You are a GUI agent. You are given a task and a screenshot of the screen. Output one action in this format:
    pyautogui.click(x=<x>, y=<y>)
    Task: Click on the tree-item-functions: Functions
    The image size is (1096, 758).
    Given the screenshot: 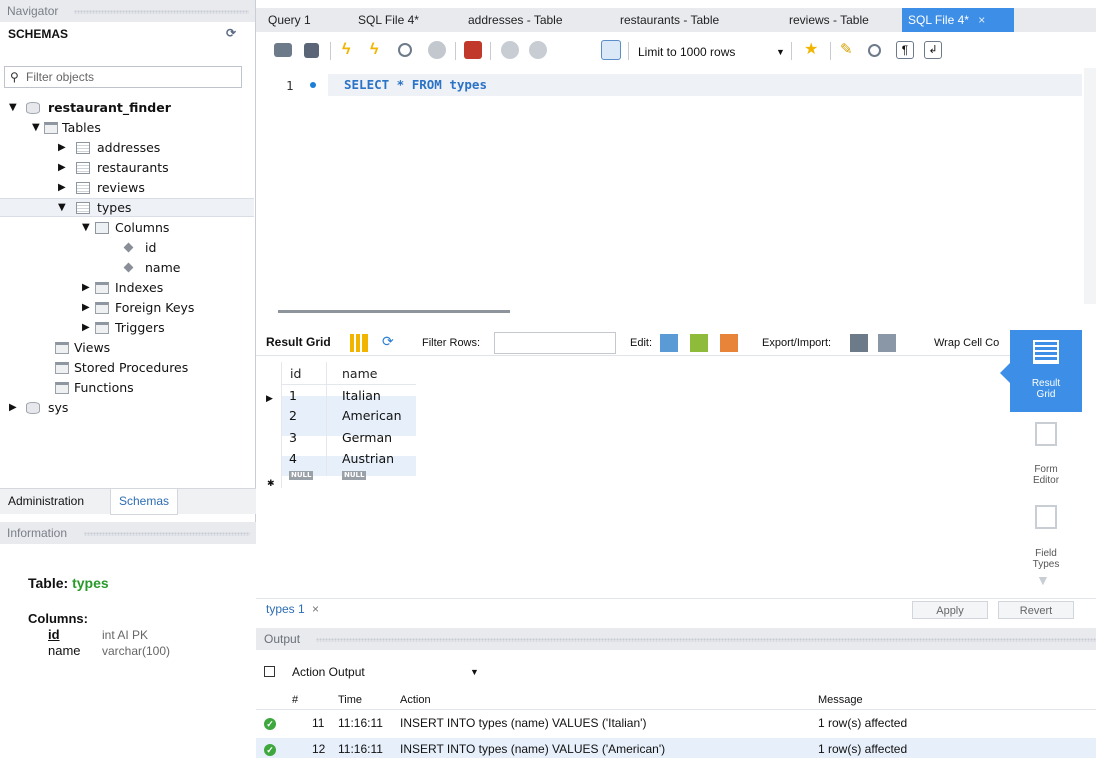 What is the action you would take?
    pyautogui.click(x=127, y=388)
    